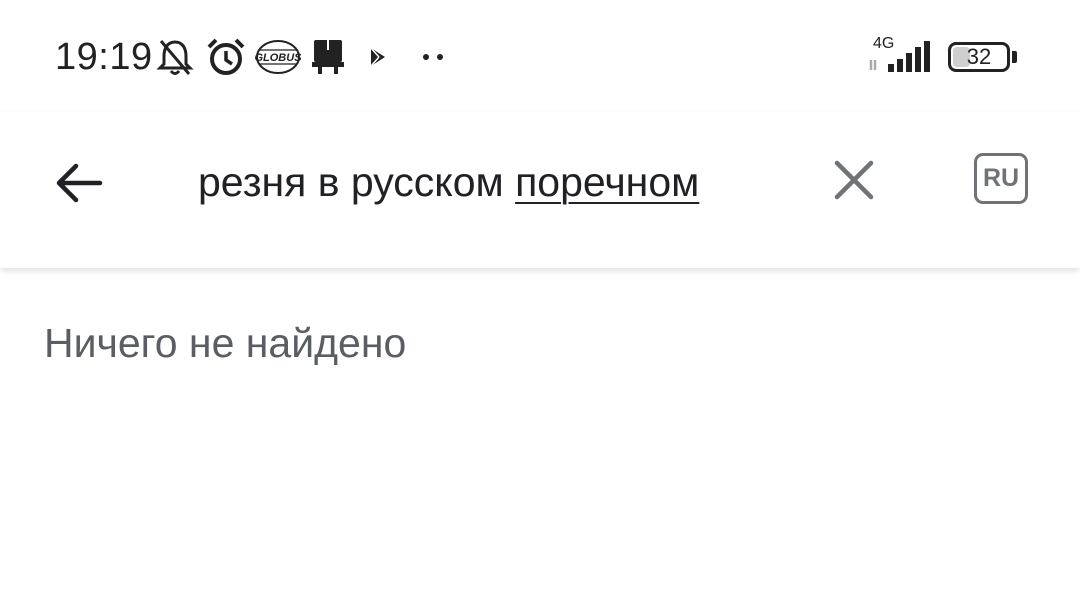  I want to click on arrow-left-icon, so click(79, 183).